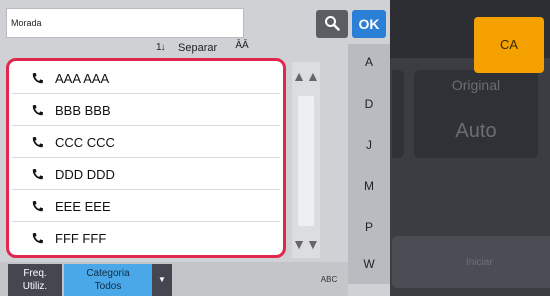  Describe the element at coordinates (369, 62) in the screenshot. I see `alphabet-index-item: A` at that location.